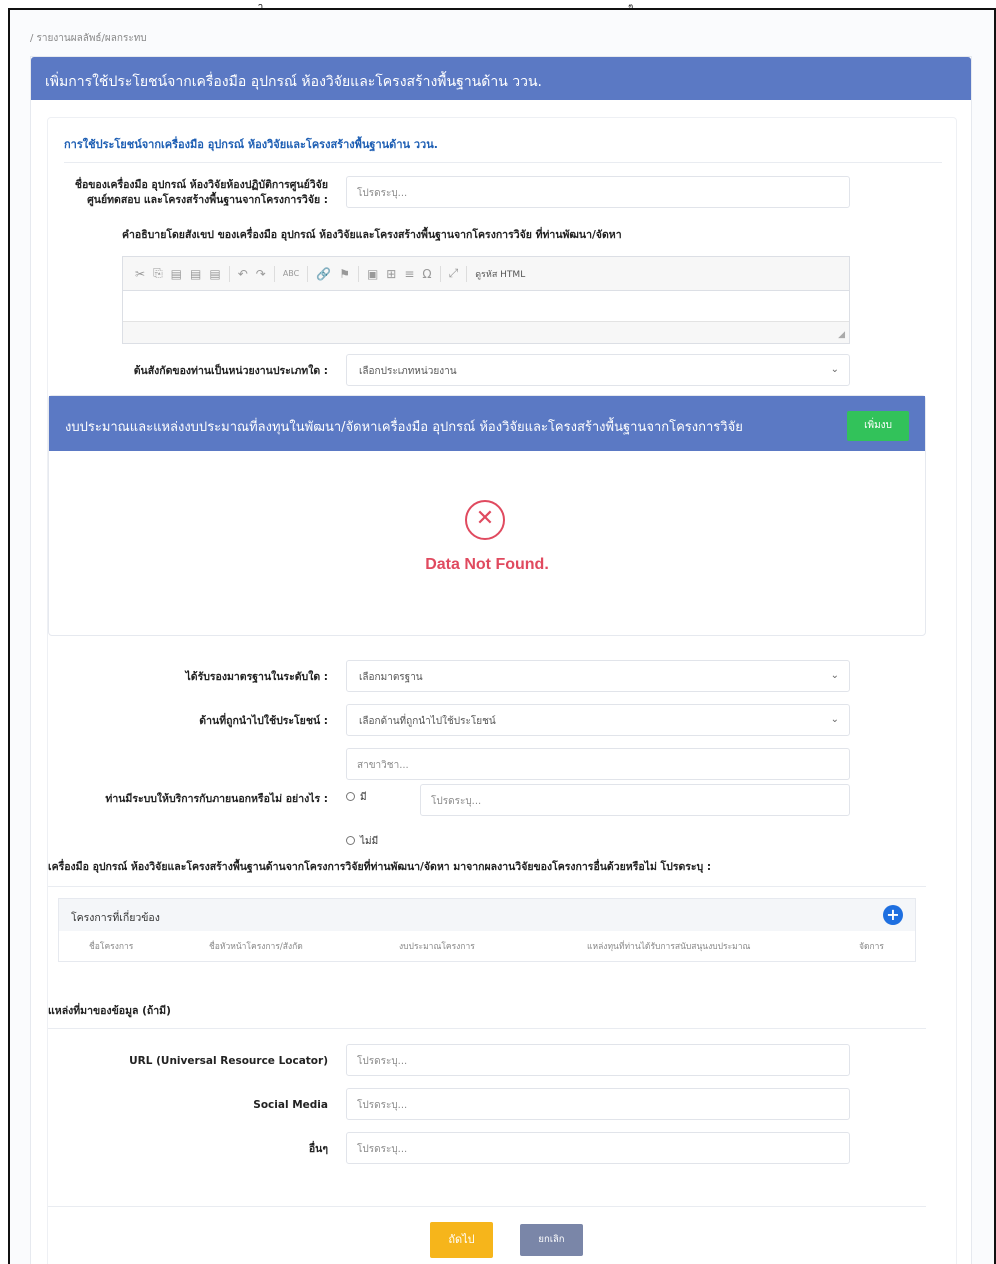 The image size is (996, 1264). I want to click on related-projects-header: โครงการที่เกี่ยวข้อง +, so click(487, 915).